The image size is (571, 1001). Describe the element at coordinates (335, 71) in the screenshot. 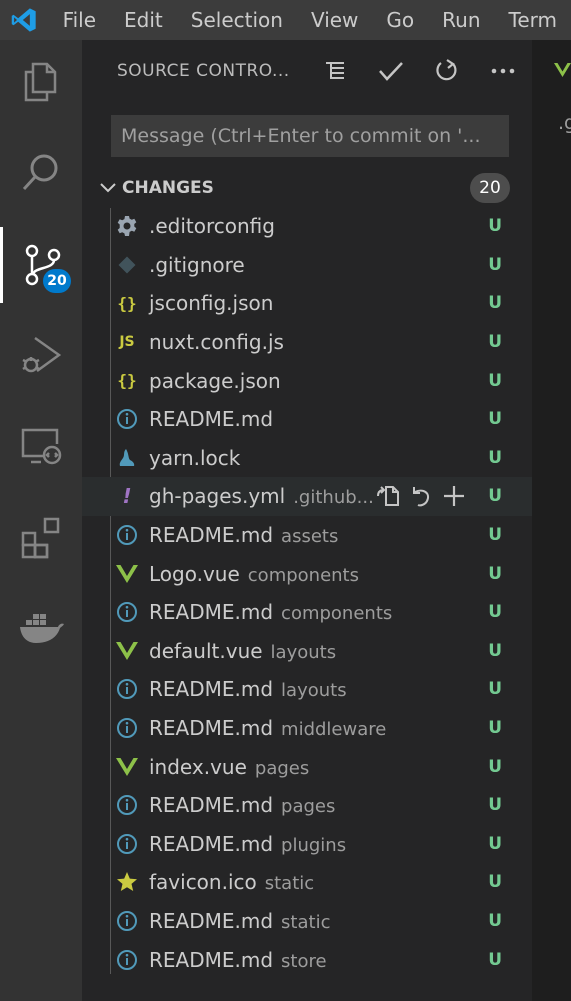

I see `view-as-tree-button` at that location.